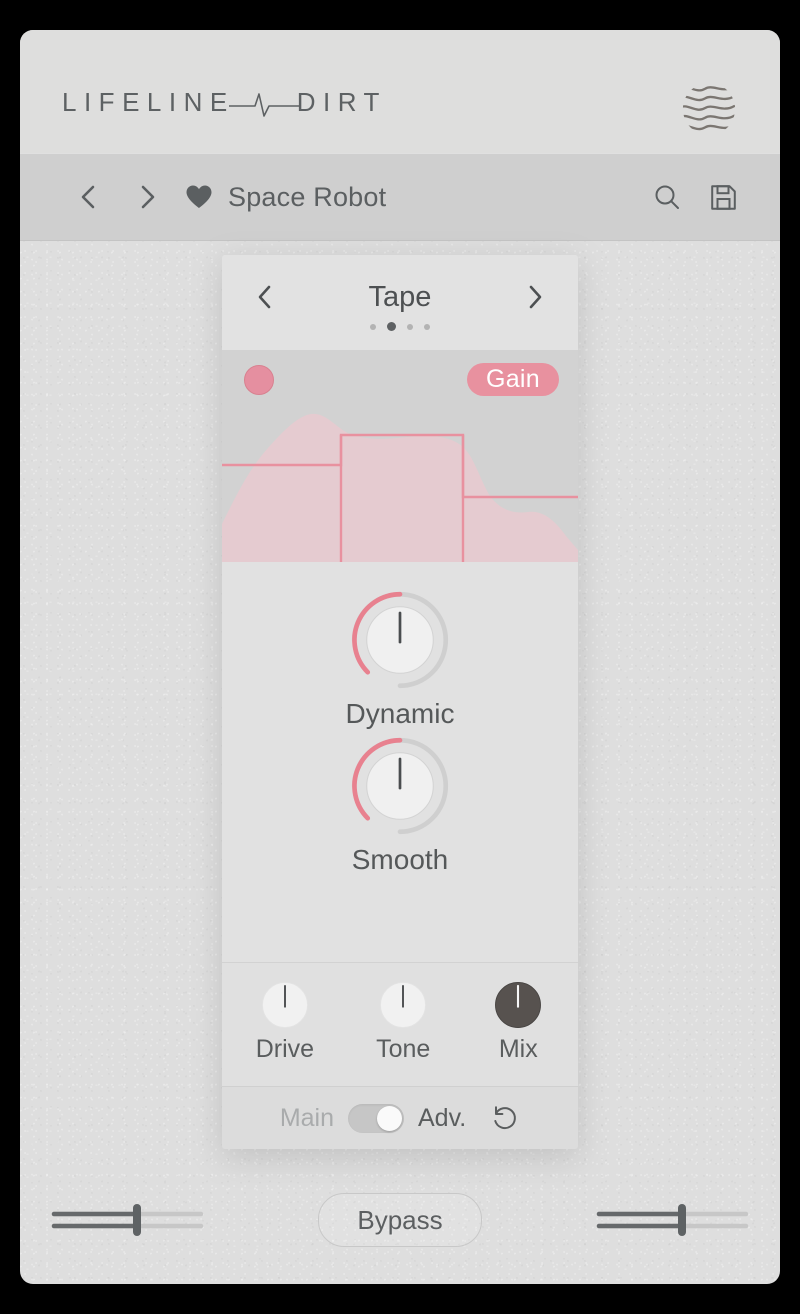  I want to click on bottom-bar: Bypass, so click(400, 1220).